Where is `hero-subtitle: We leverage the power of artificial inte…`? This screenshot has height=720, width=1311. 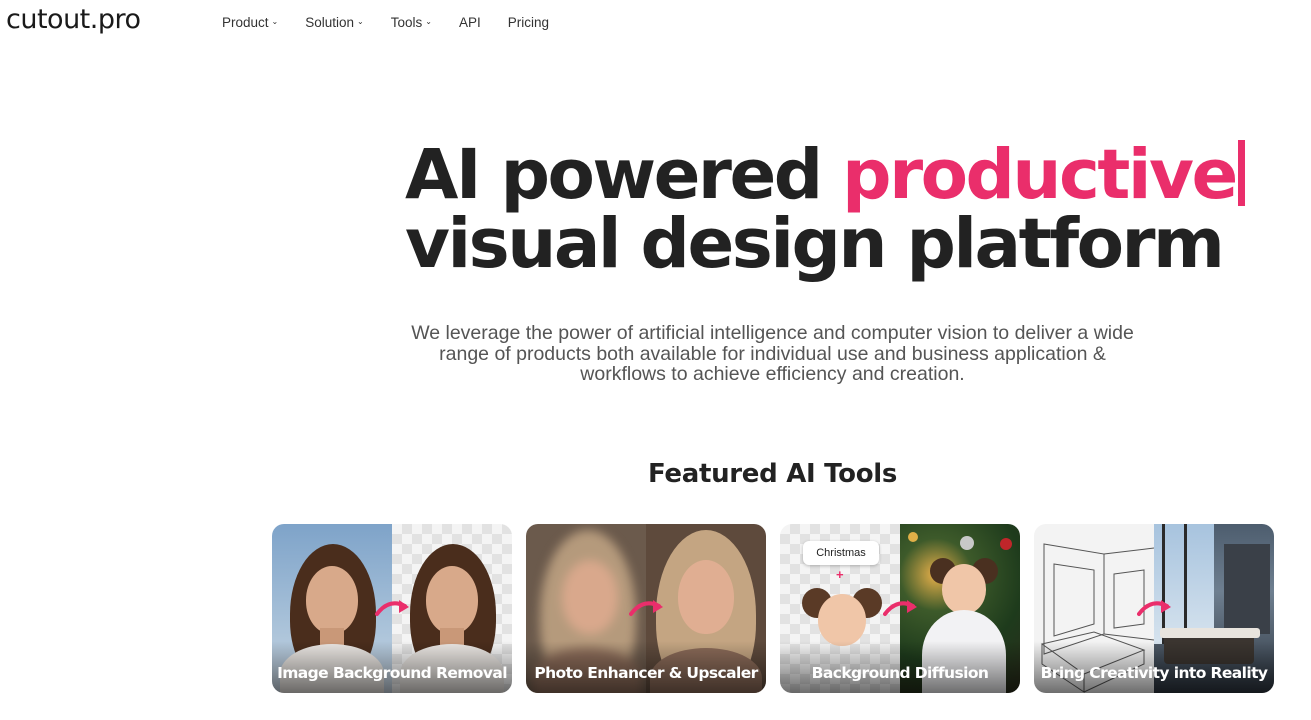
hero-subtitle: We leverage the power of artificial inte… is located at coordinates (772, 353).